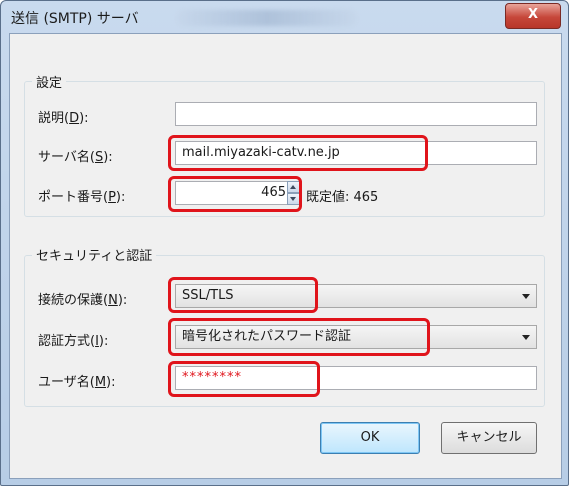  What do you see at coordinates (233, 193) in the screenshot?
I see `port-input: 465` at bounding box center [233, 193].